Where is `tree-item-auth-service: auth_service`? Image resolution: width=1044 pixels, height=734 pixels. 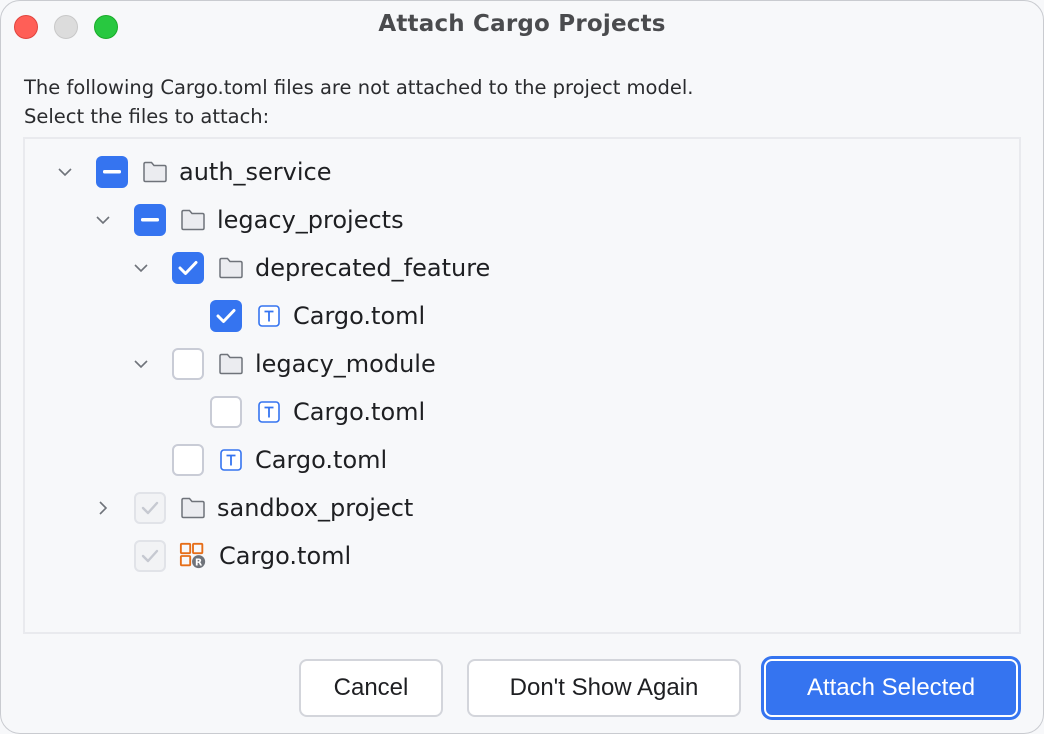 tree-item-auth-service: auth_service is located at coordinates (522, 172).